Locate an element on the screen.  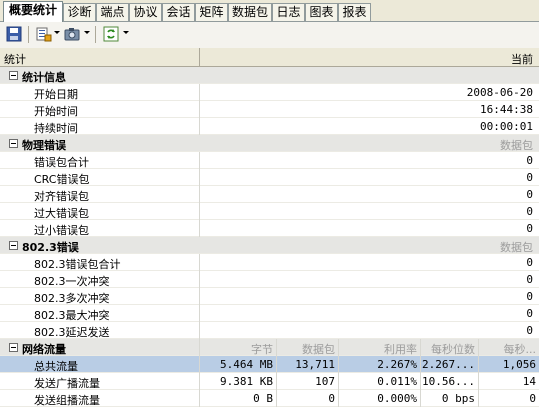
row-label: 发送广播流量 is located at coordinates (67, 383).